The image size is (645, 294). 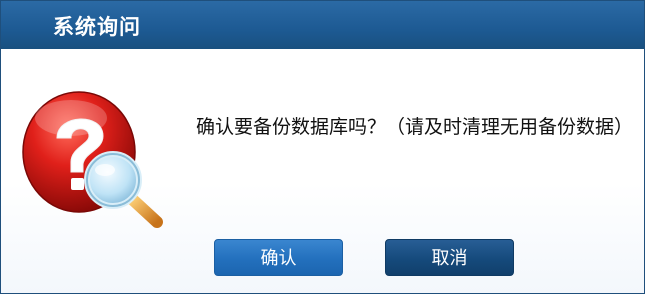 I want to click on dialog-message: 确认要备份数据库吗？（请及时清理无用备份数据）, so click(x=415, y=127).